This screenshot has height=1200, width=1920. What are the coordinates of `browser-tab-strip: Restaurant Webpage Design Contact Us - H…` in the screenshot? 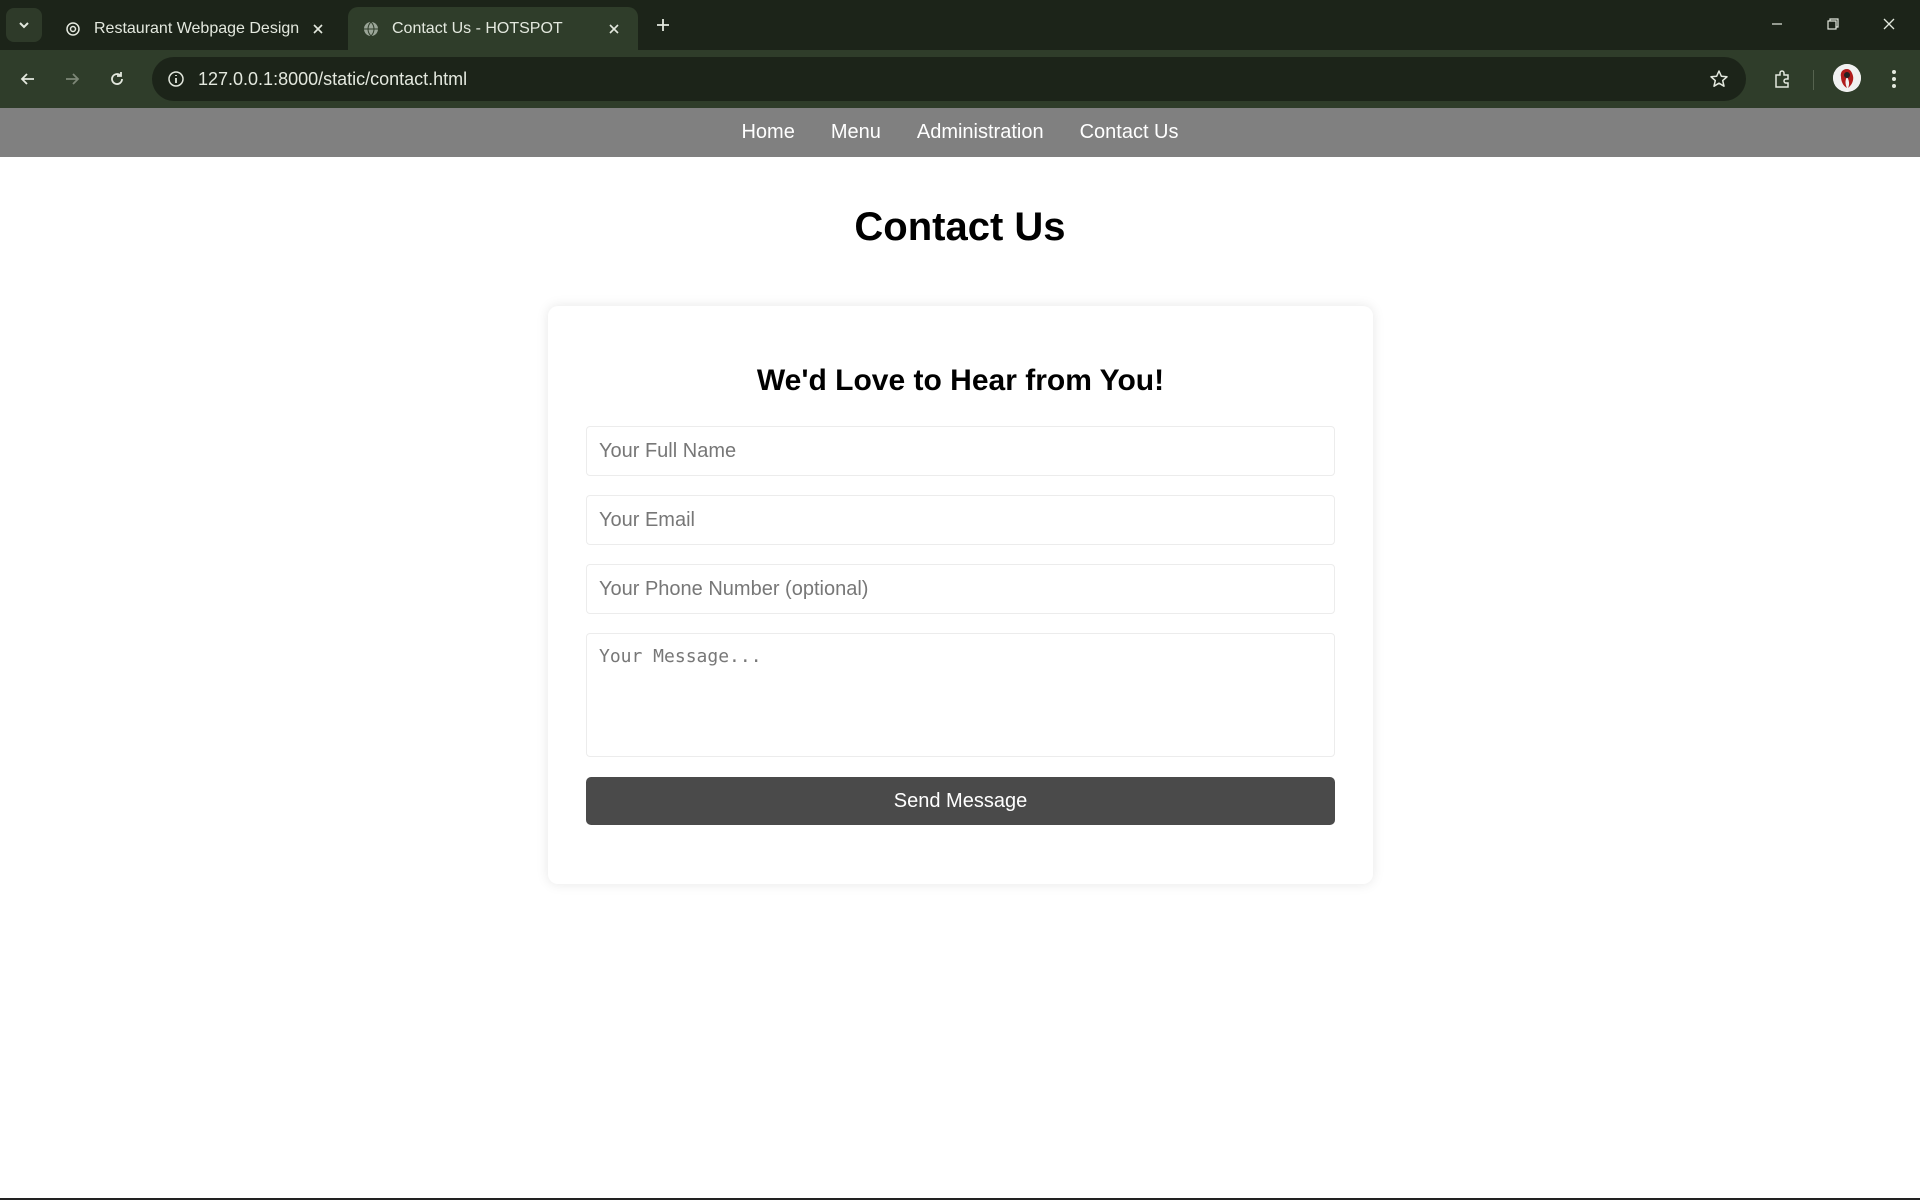 It's located at (960, 25).